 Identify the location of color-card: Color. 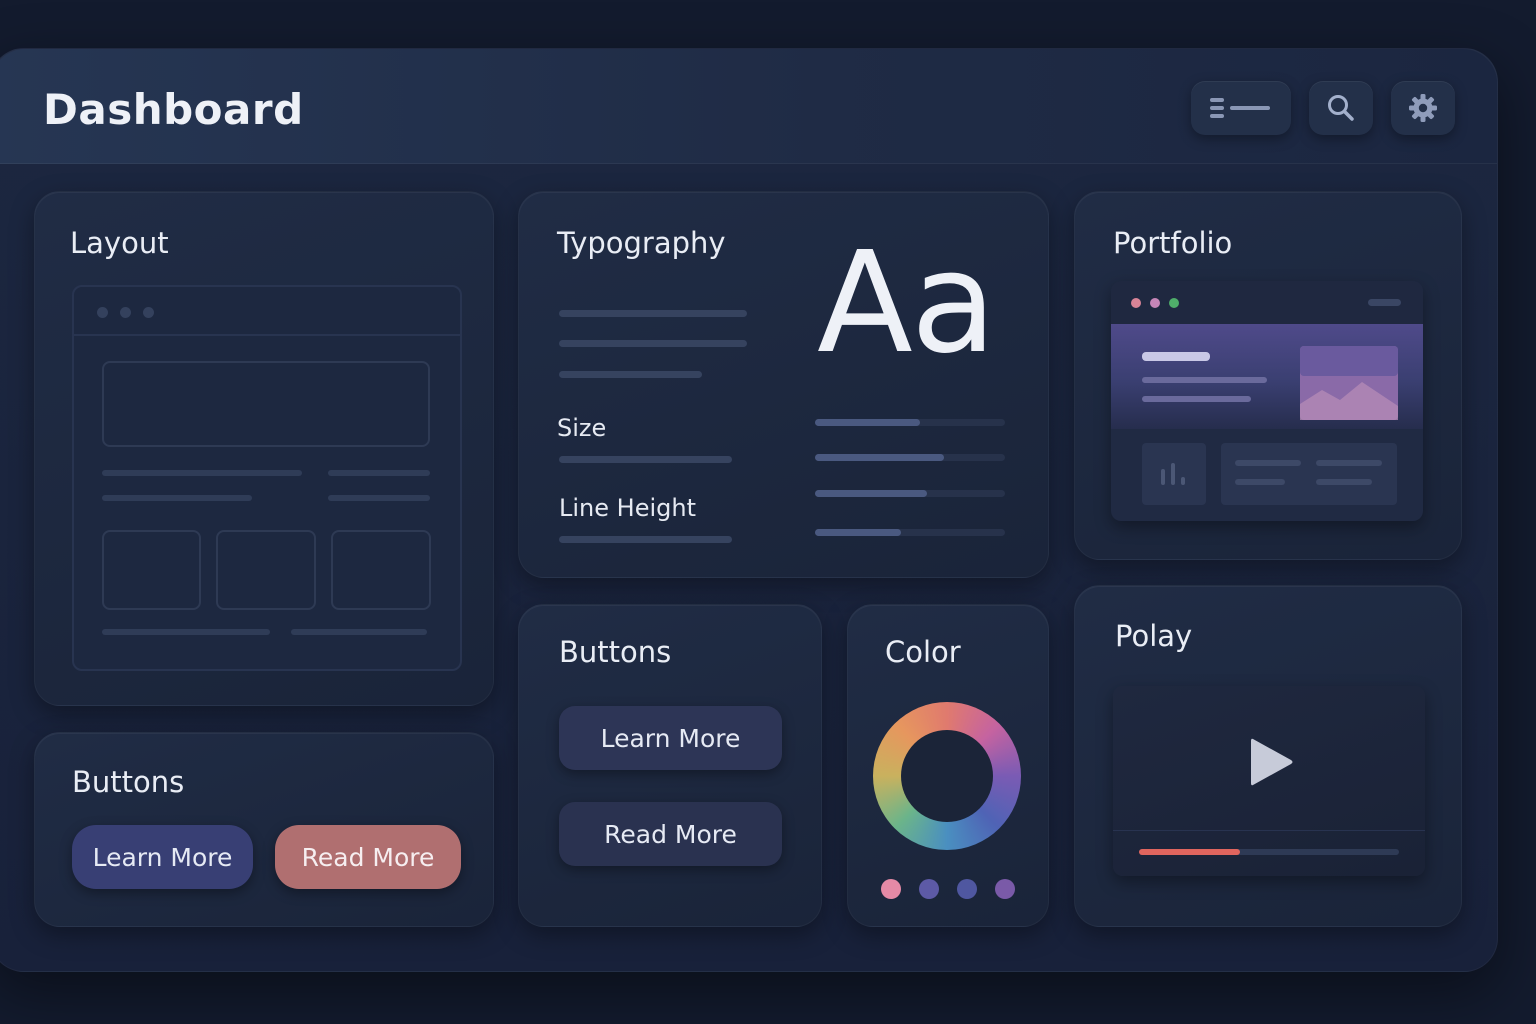
(948, 765).